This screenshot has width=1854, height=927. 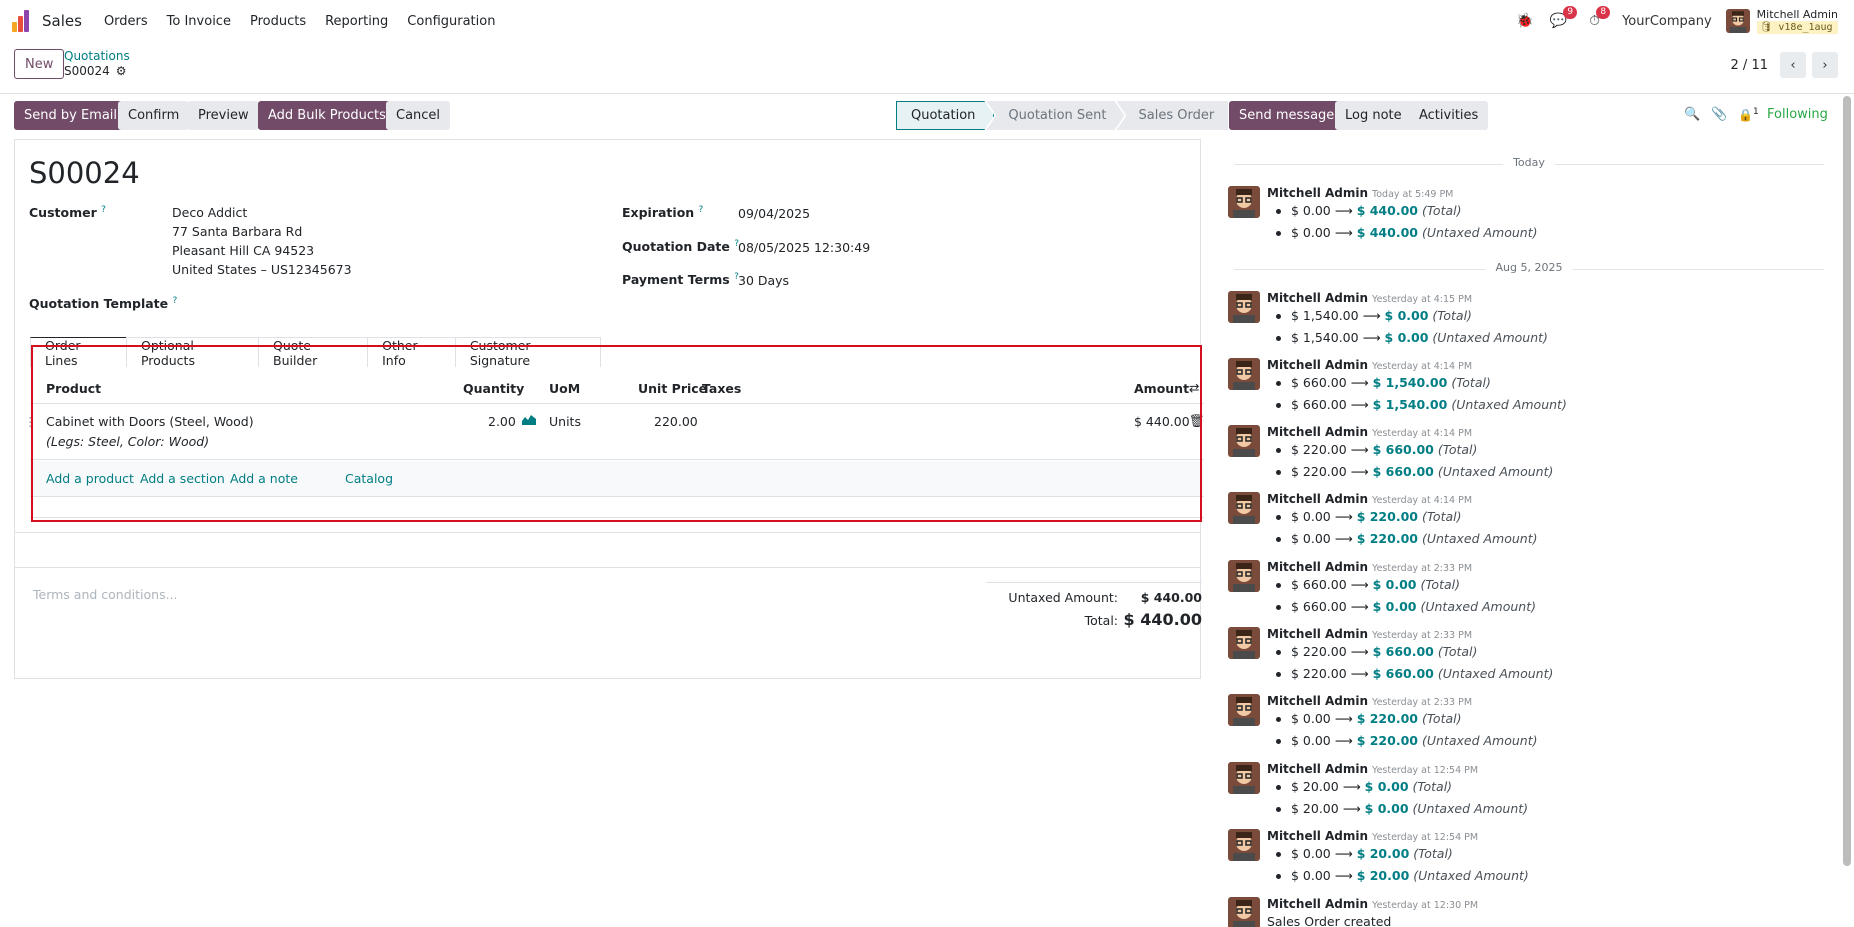 What do you see at coordinates (502, 421) in the screenshot?
I see `line-quantity: 2.00` at bounding box center [502, 421].